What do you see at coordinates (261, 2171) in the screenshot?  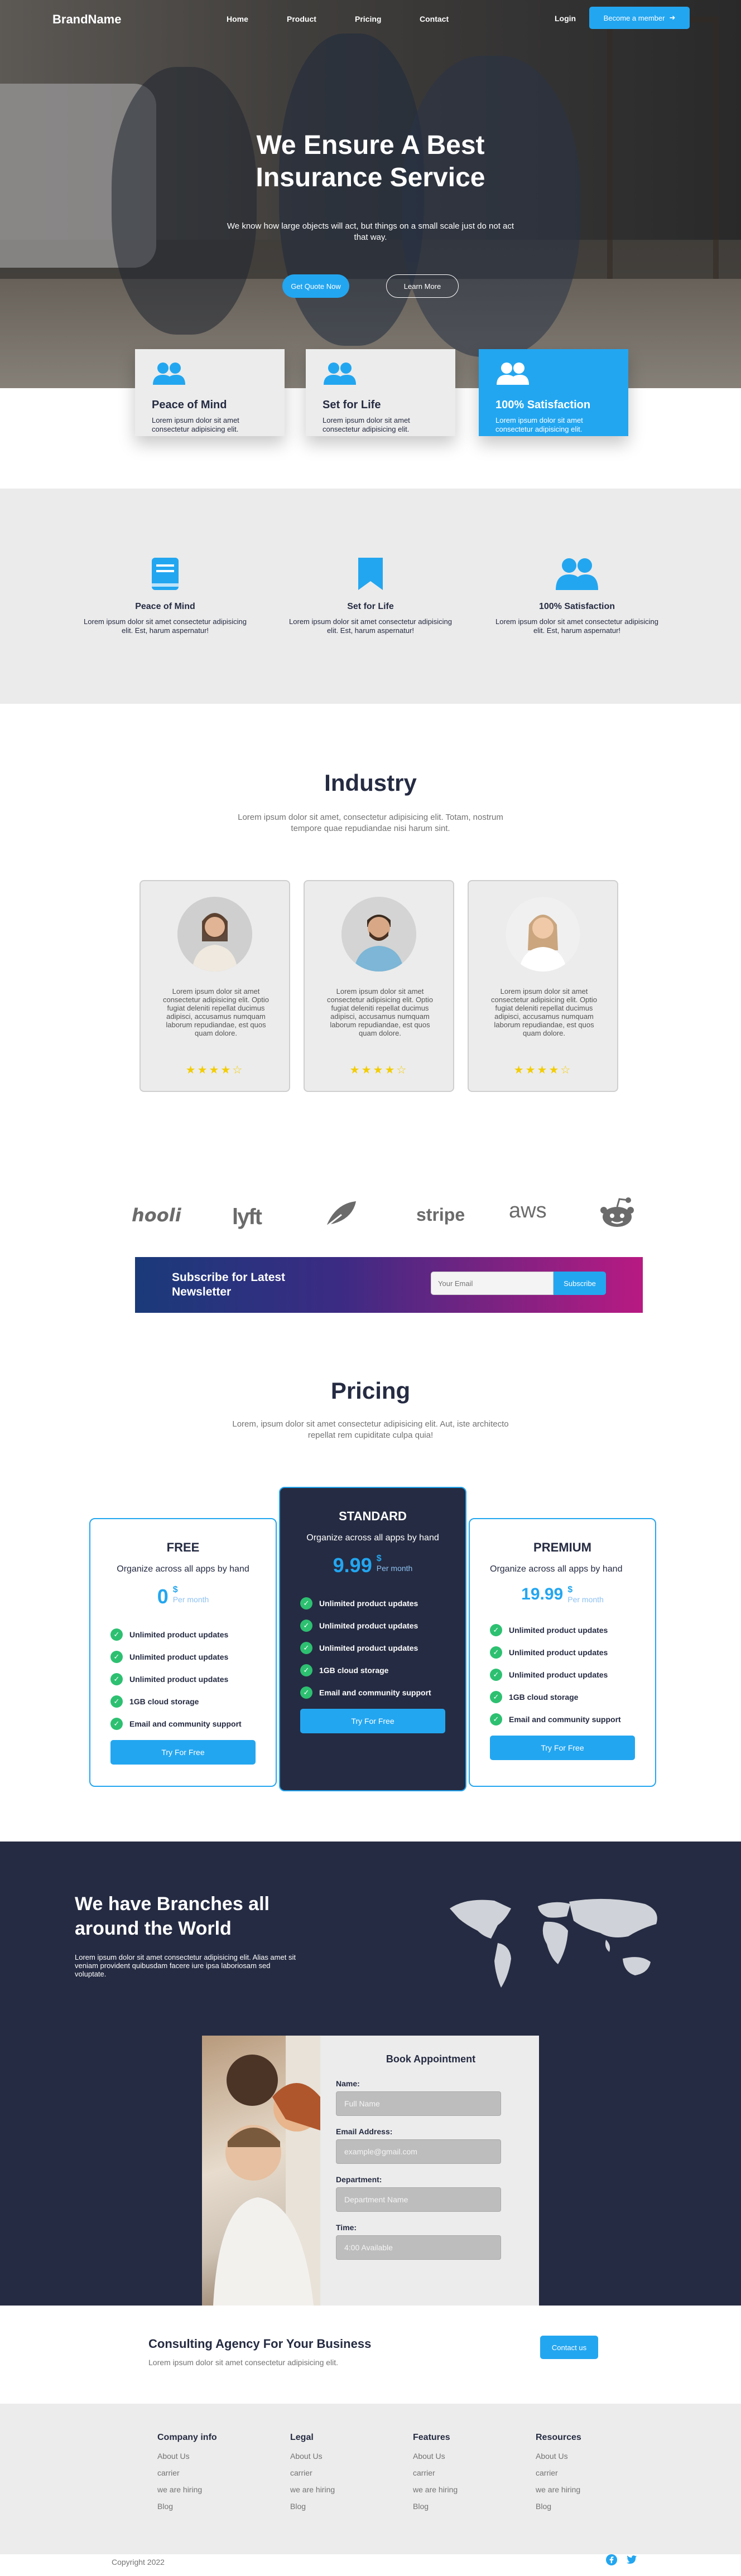 I see `family-photo` at bounding box center [261, 2171].